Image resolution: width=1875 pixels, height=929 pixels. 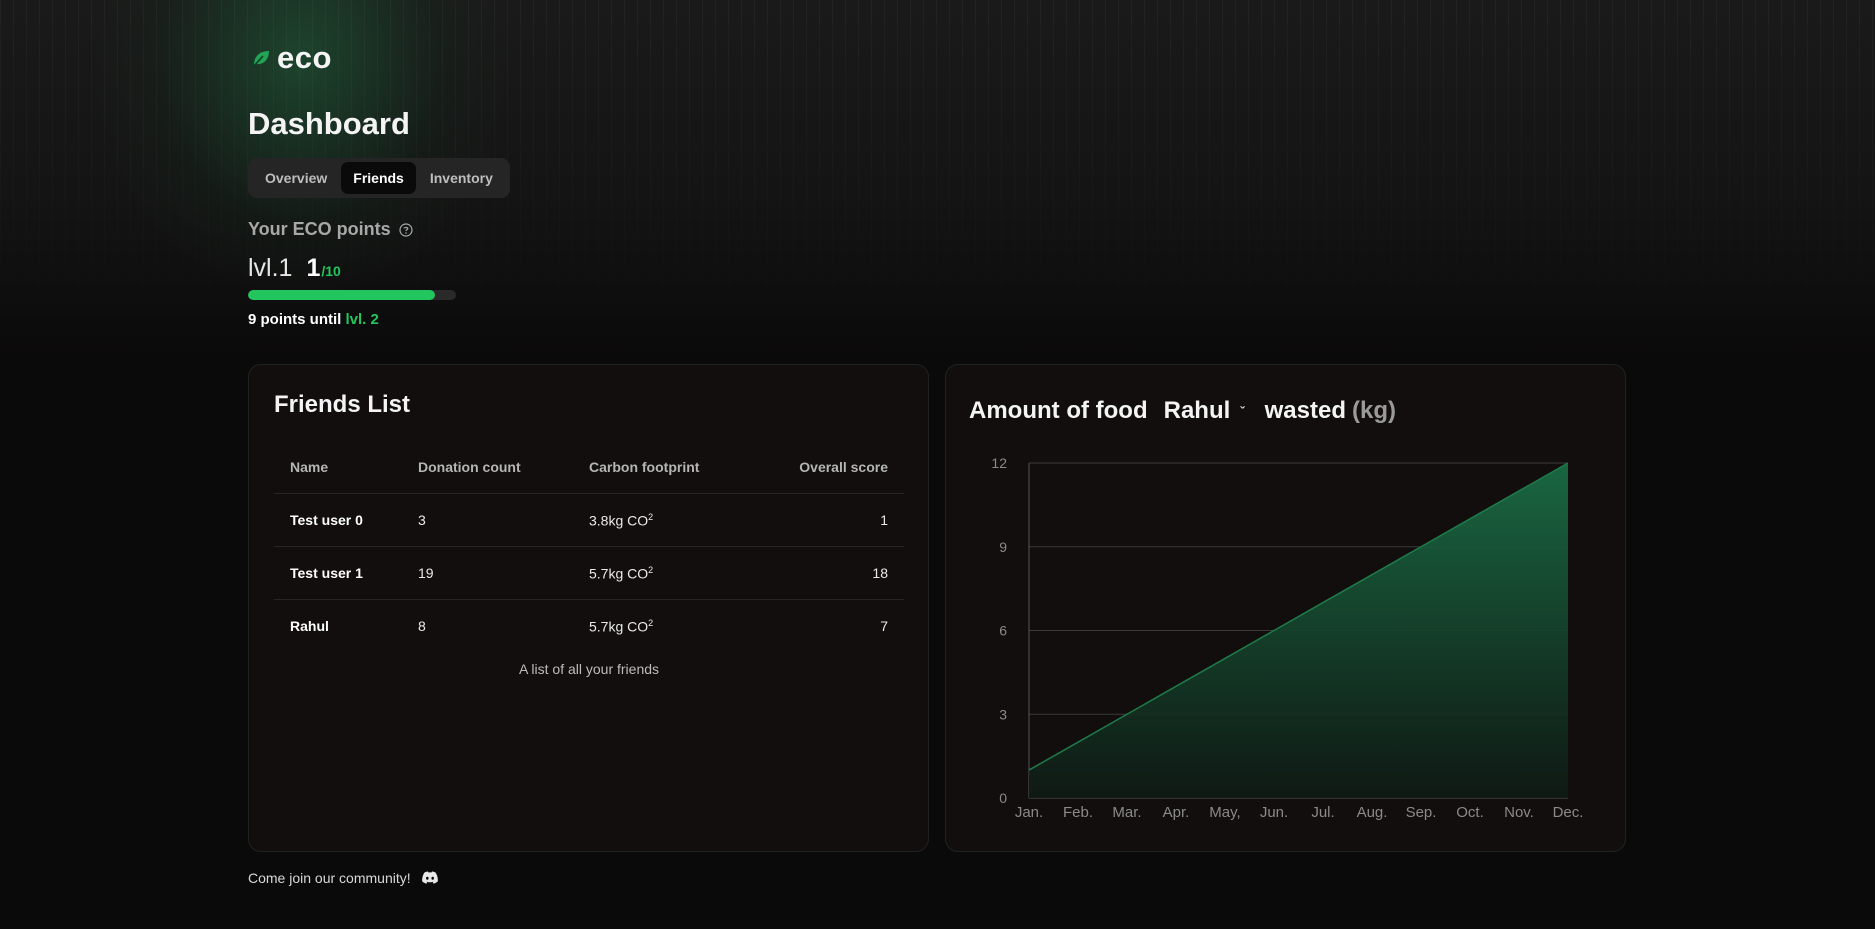 What do you see at coordinates (487, 467) in the screenshot?
I see `column-header-donation-count: Donation count` at bounding box center [487, 467].